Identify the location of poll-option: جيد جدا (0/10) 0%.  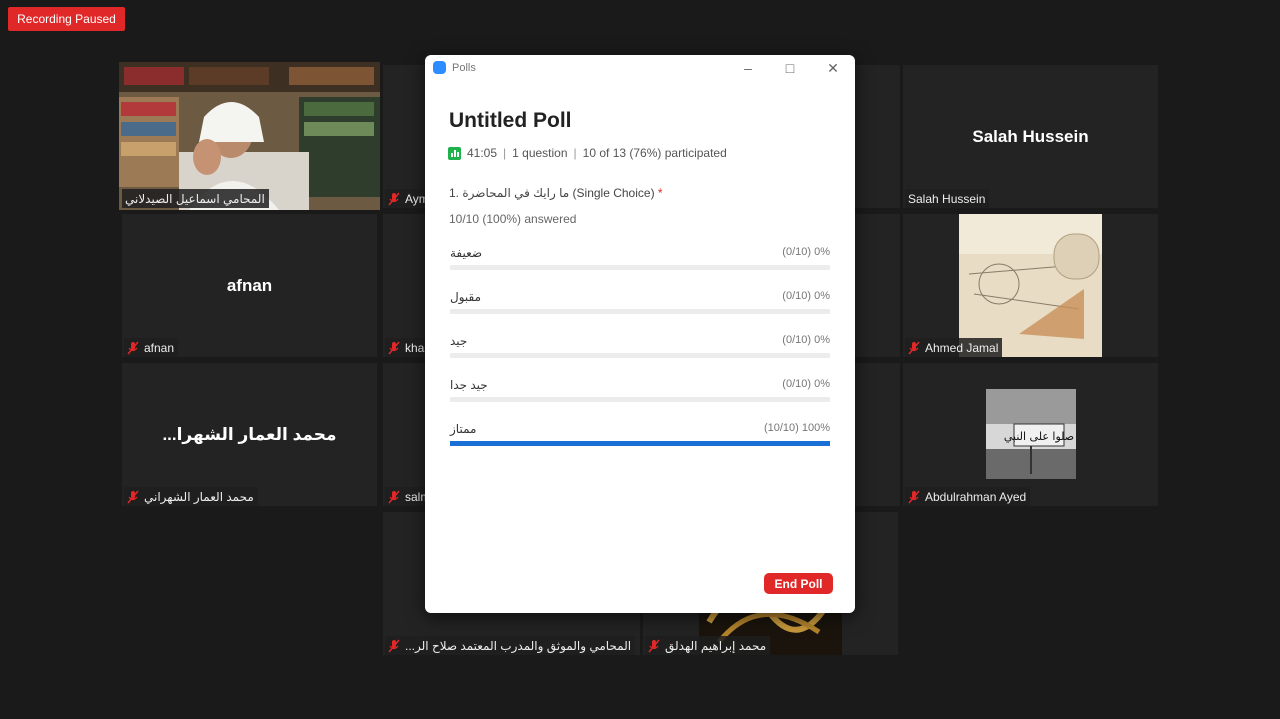
(640, 393).